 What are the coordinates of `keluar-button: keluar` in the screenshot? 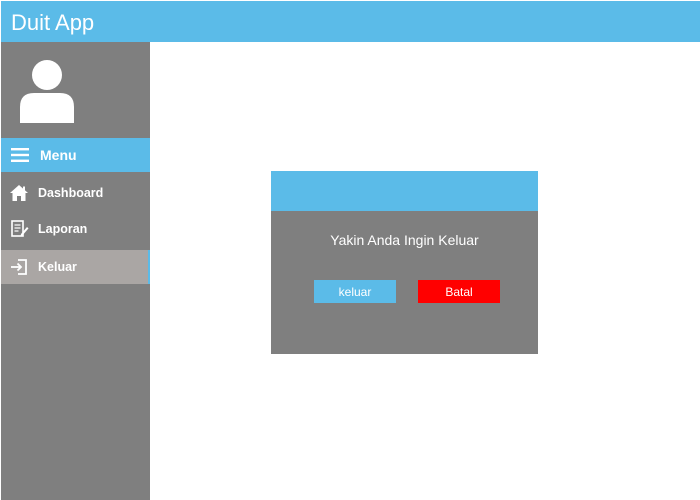 It's located at (355, 291).